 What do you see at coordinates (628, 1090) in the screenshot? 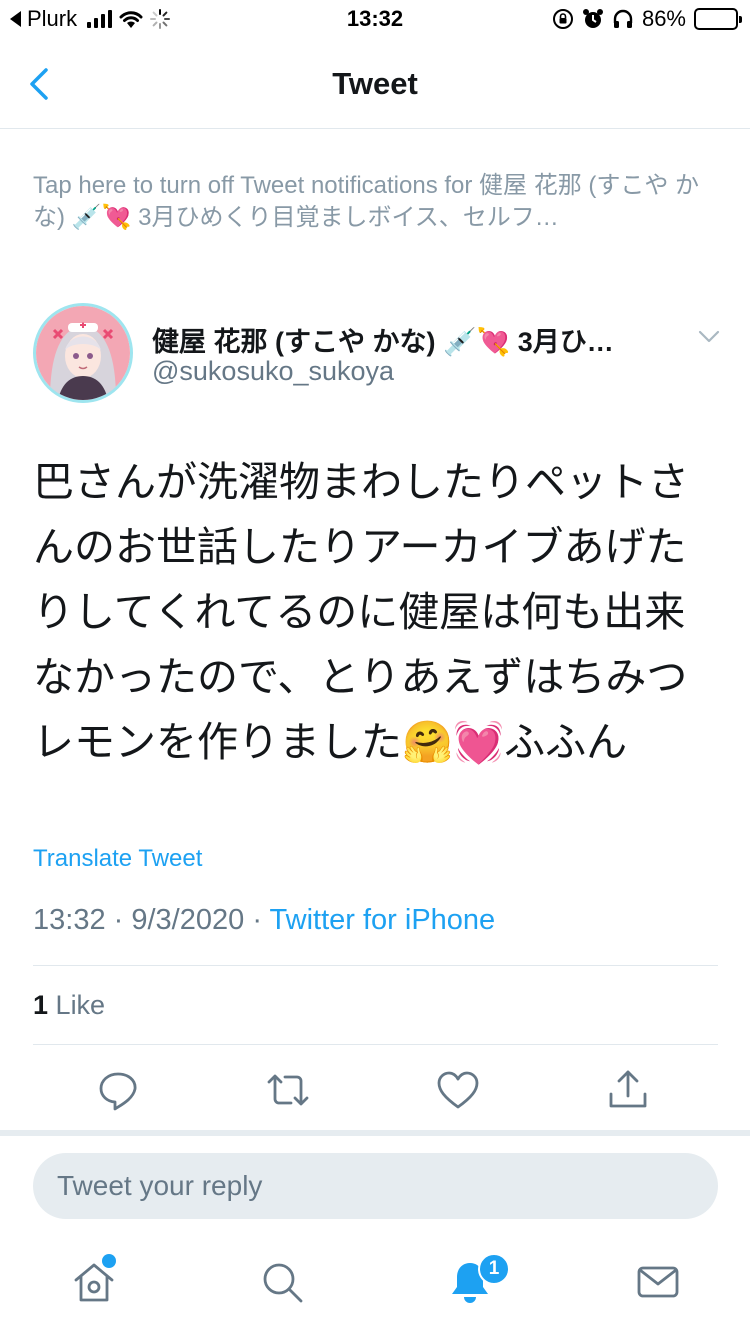
I see `share-icon` at bounding box center [628, 1090].